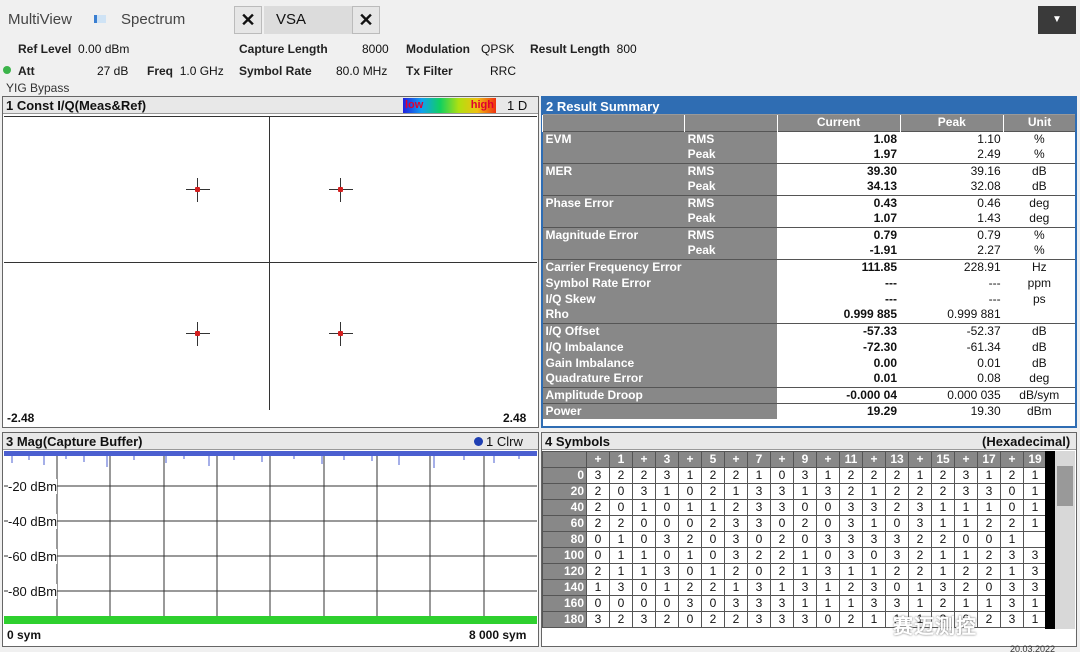 Image resolution: width=1080 pixels, height=652 pixels. Describe the element at coordinates (952, 138) in the screenshot. I see `result-peak: 1.10` at that location.